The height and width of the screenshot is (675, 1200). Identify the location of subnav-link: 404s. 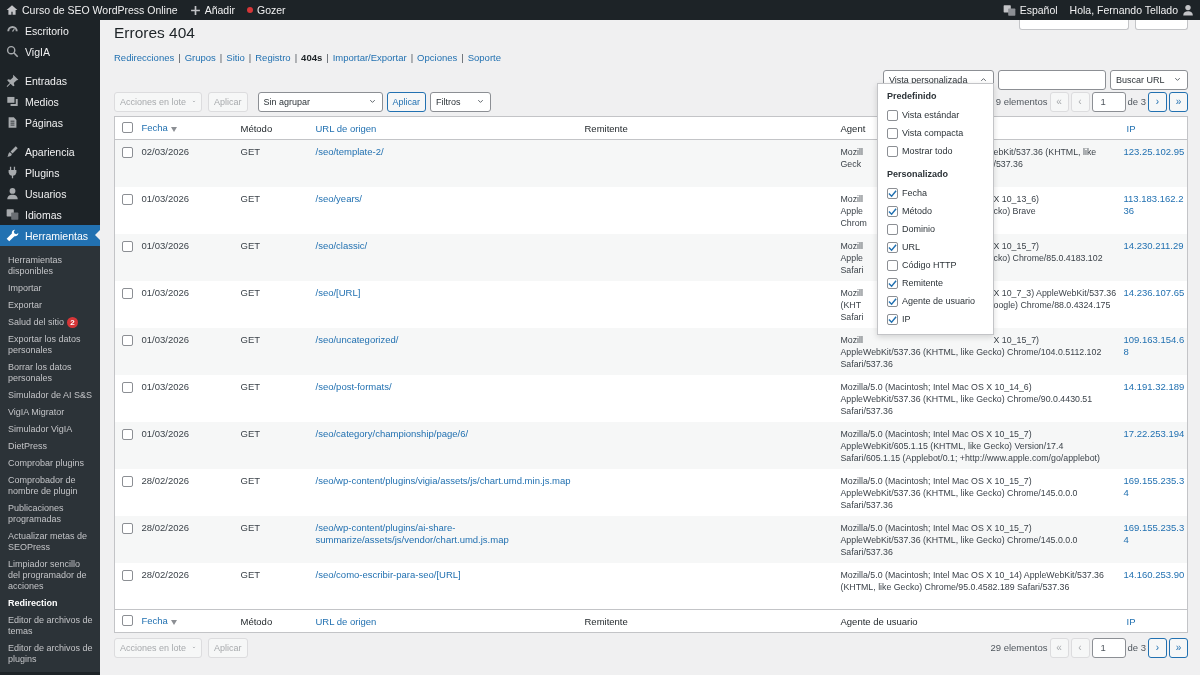
(312, 57).